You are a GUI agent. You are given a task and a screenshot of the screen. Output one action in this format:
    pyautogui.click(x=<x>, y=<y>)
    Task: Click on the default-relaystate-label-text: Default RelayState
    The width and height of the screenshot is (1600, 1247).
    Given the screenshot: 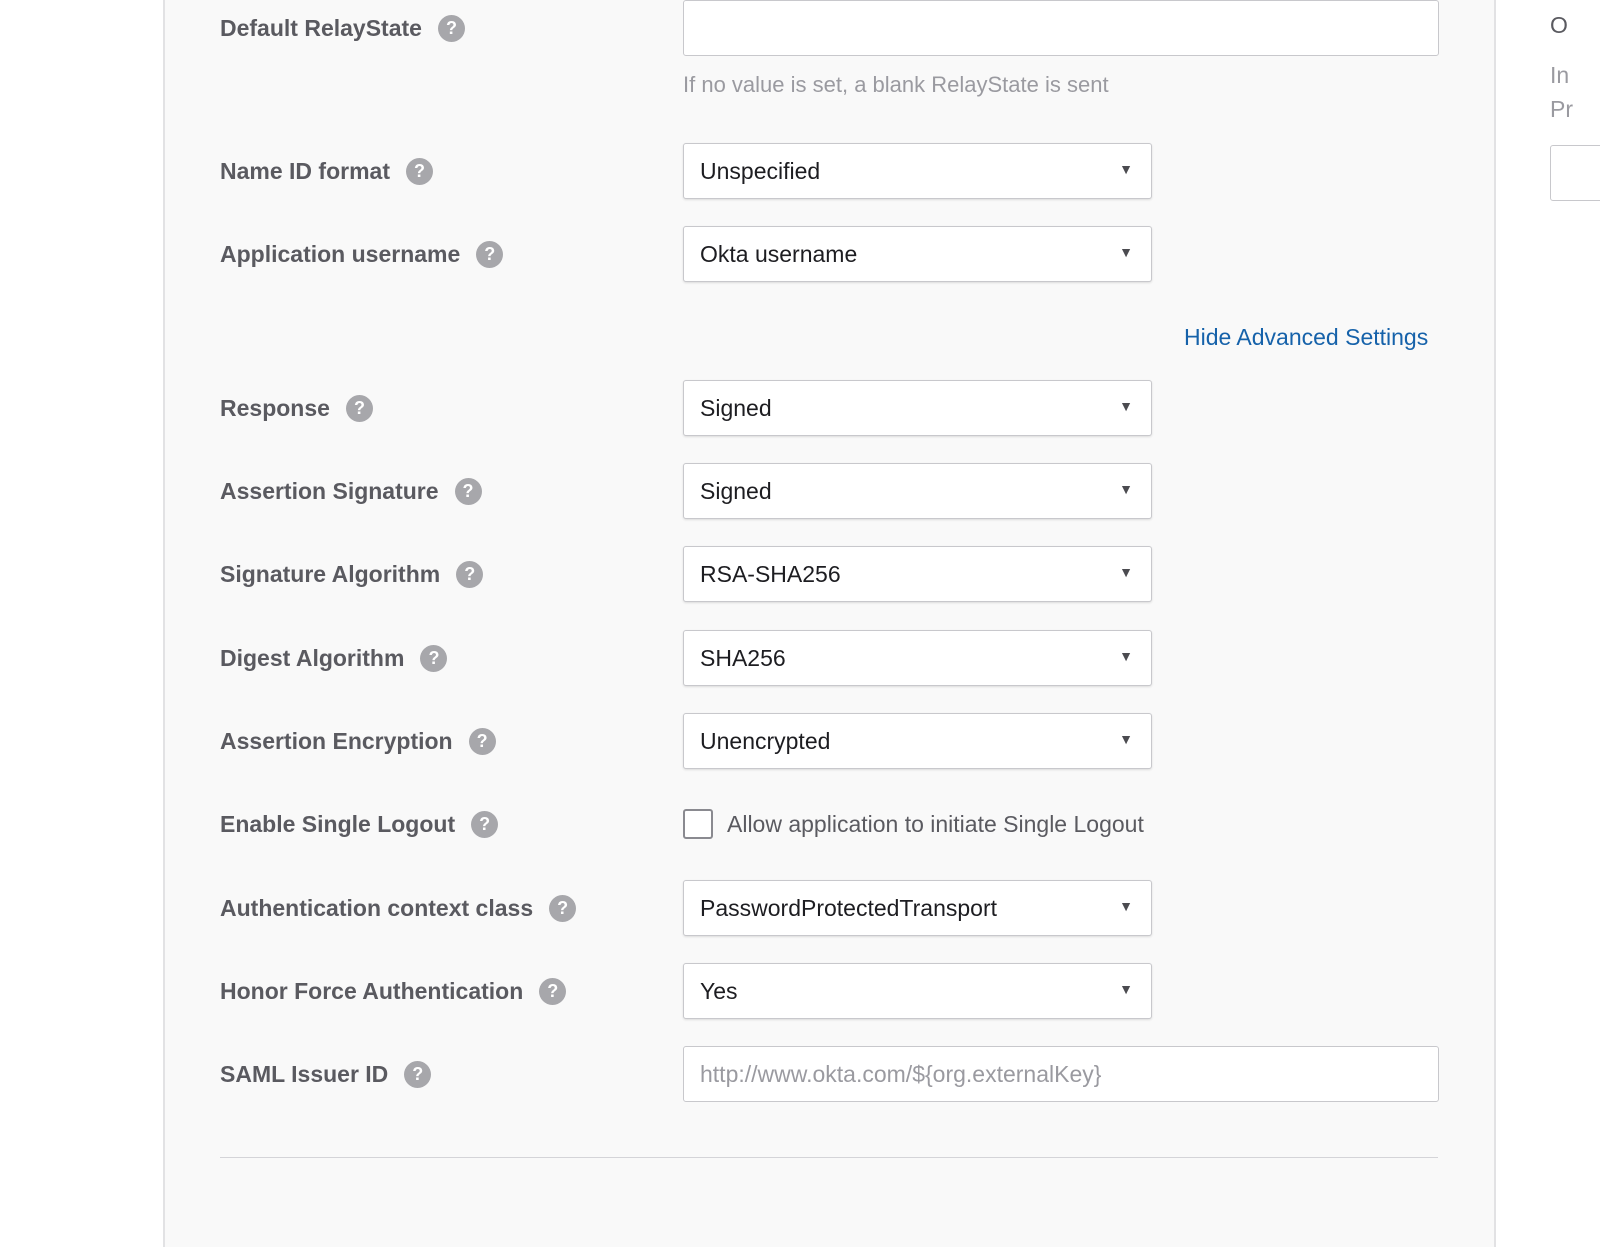 What is the action you would take?
    pyautogui.click(x=321, y=27)
    